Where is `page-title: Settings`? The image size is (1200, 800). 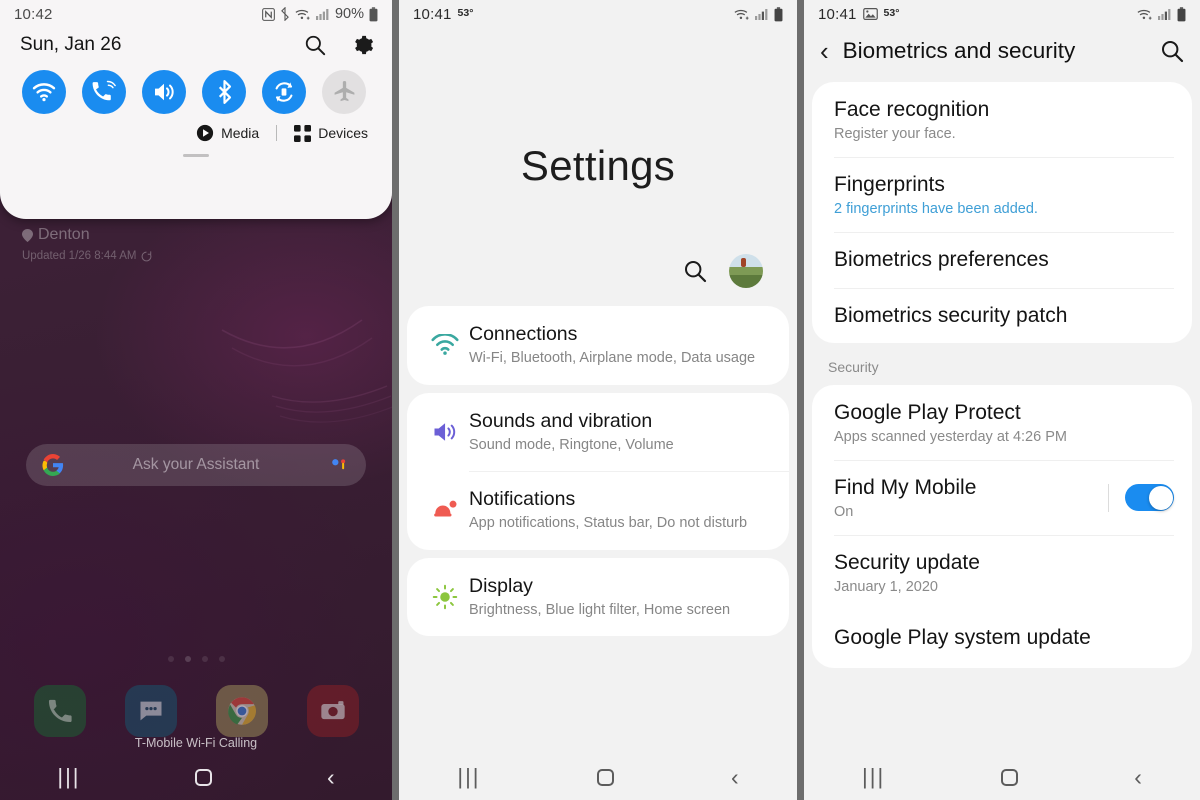
page-title: Settings is located at coordinates (598, 165).